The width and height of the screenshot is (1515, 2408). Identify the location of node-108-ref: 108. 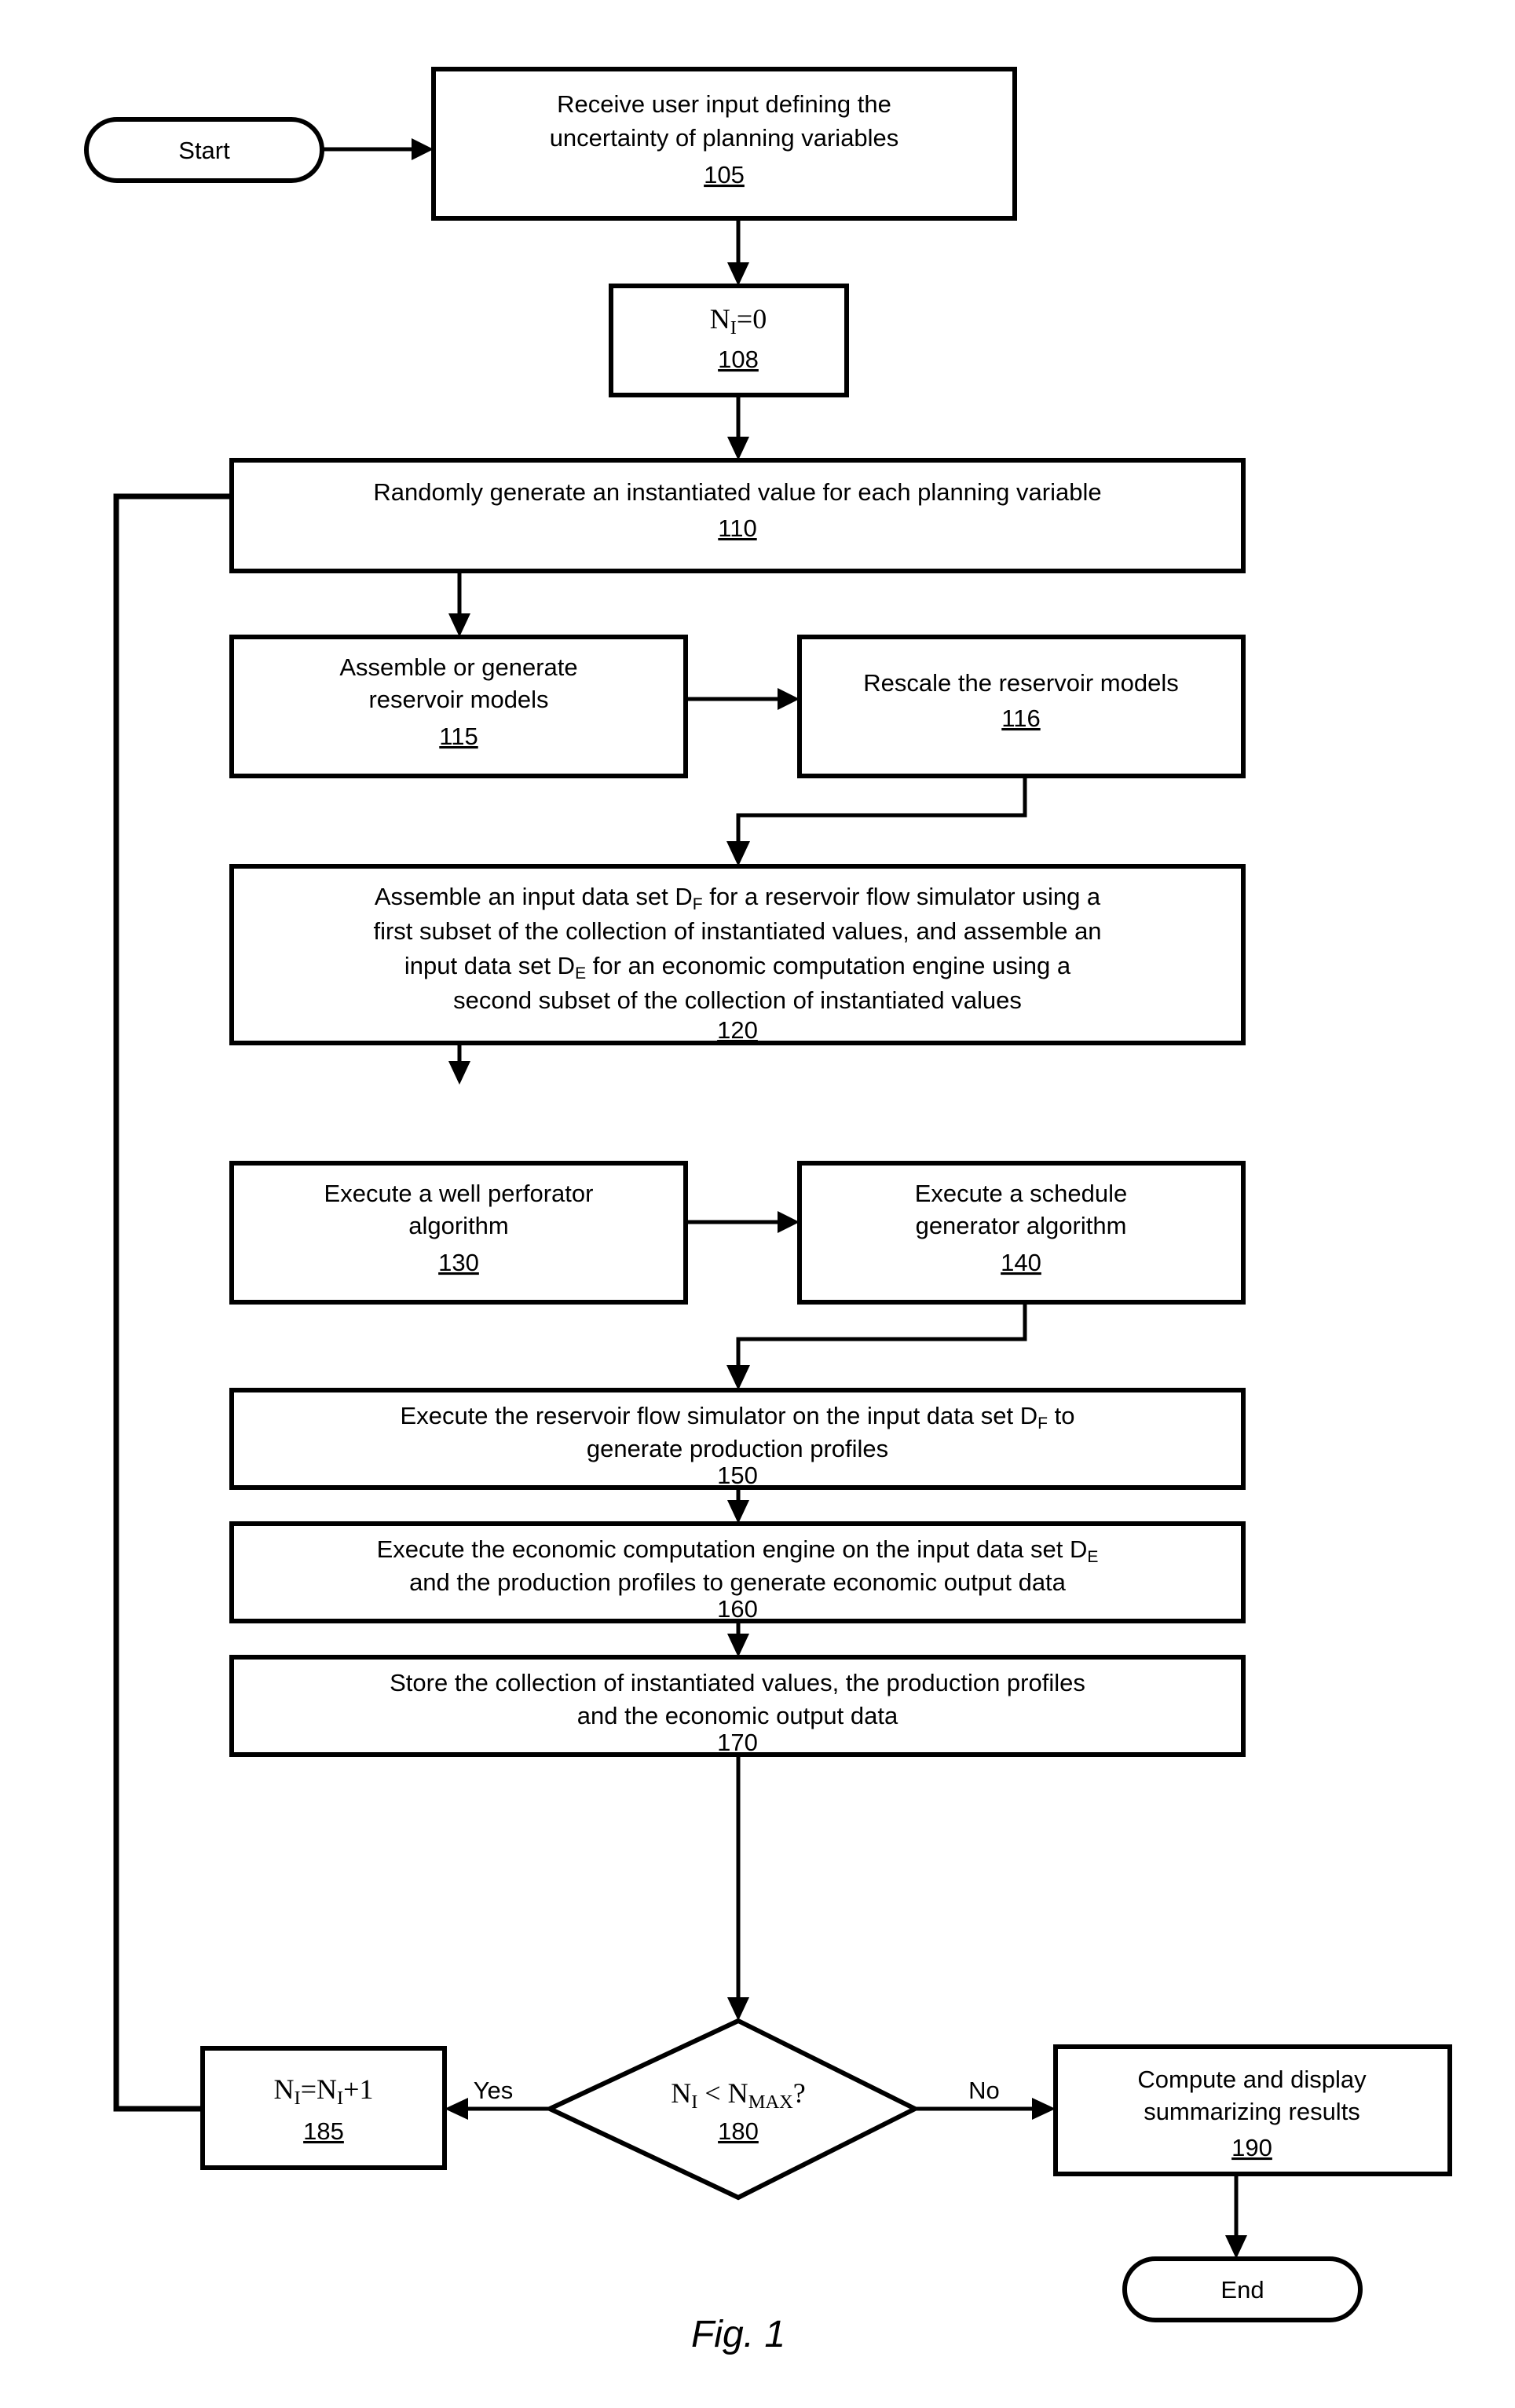
(738, 359).